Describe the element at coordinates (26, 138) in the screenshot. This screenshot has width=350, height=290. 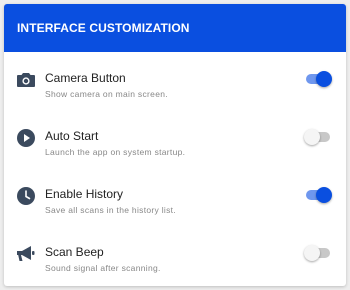
I see `play-icon` at that location.